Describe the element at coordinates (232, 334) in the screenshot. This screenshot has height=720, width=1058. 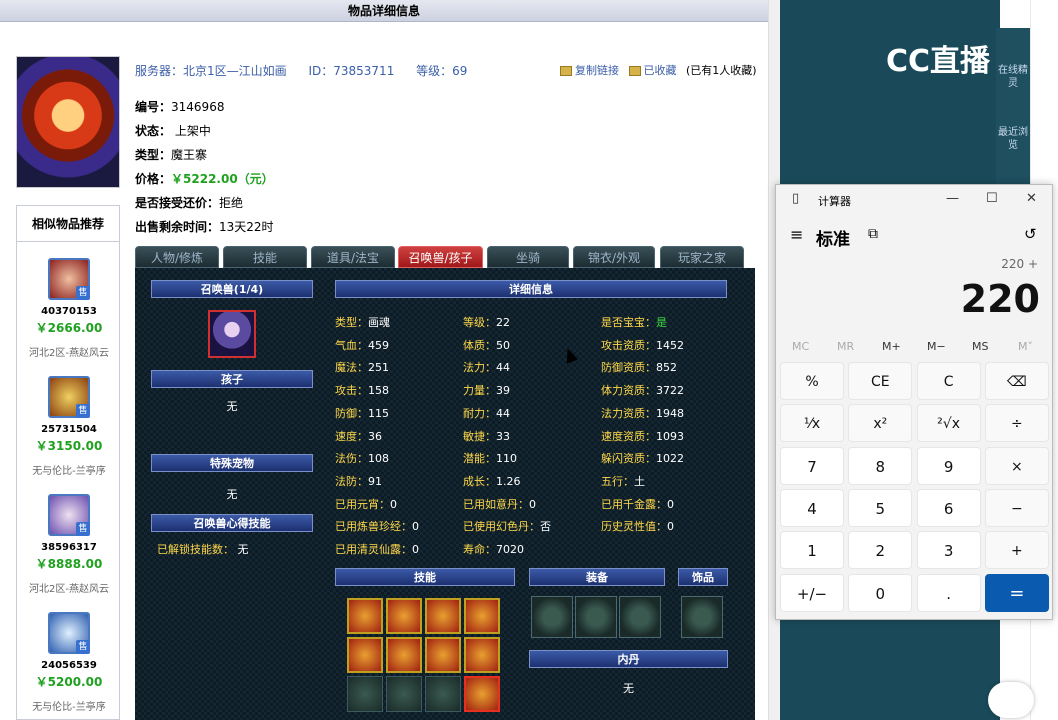
I see `pet-portrait` at that location.